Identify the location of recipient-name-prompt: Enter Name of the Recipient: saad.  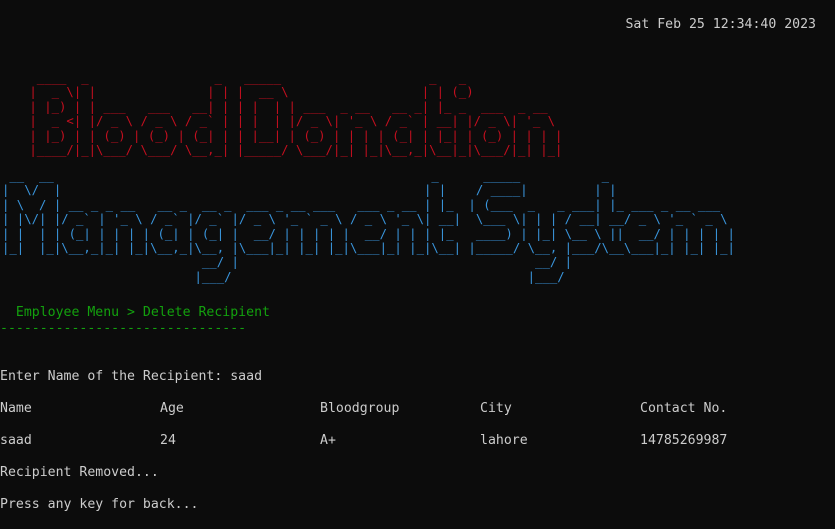
(131, 377).